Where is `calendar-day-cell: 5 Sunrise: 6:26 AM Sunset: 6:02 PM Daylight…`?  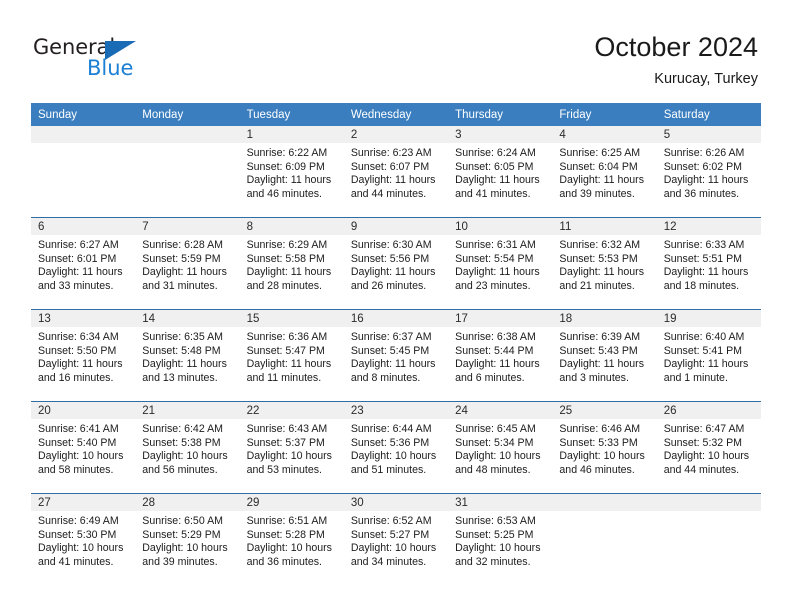
calendar-day-cell: 5 Sunrise: 6:26 AM Sunset: 6:02 PM Daylight… is located at coordinates (708, 172).